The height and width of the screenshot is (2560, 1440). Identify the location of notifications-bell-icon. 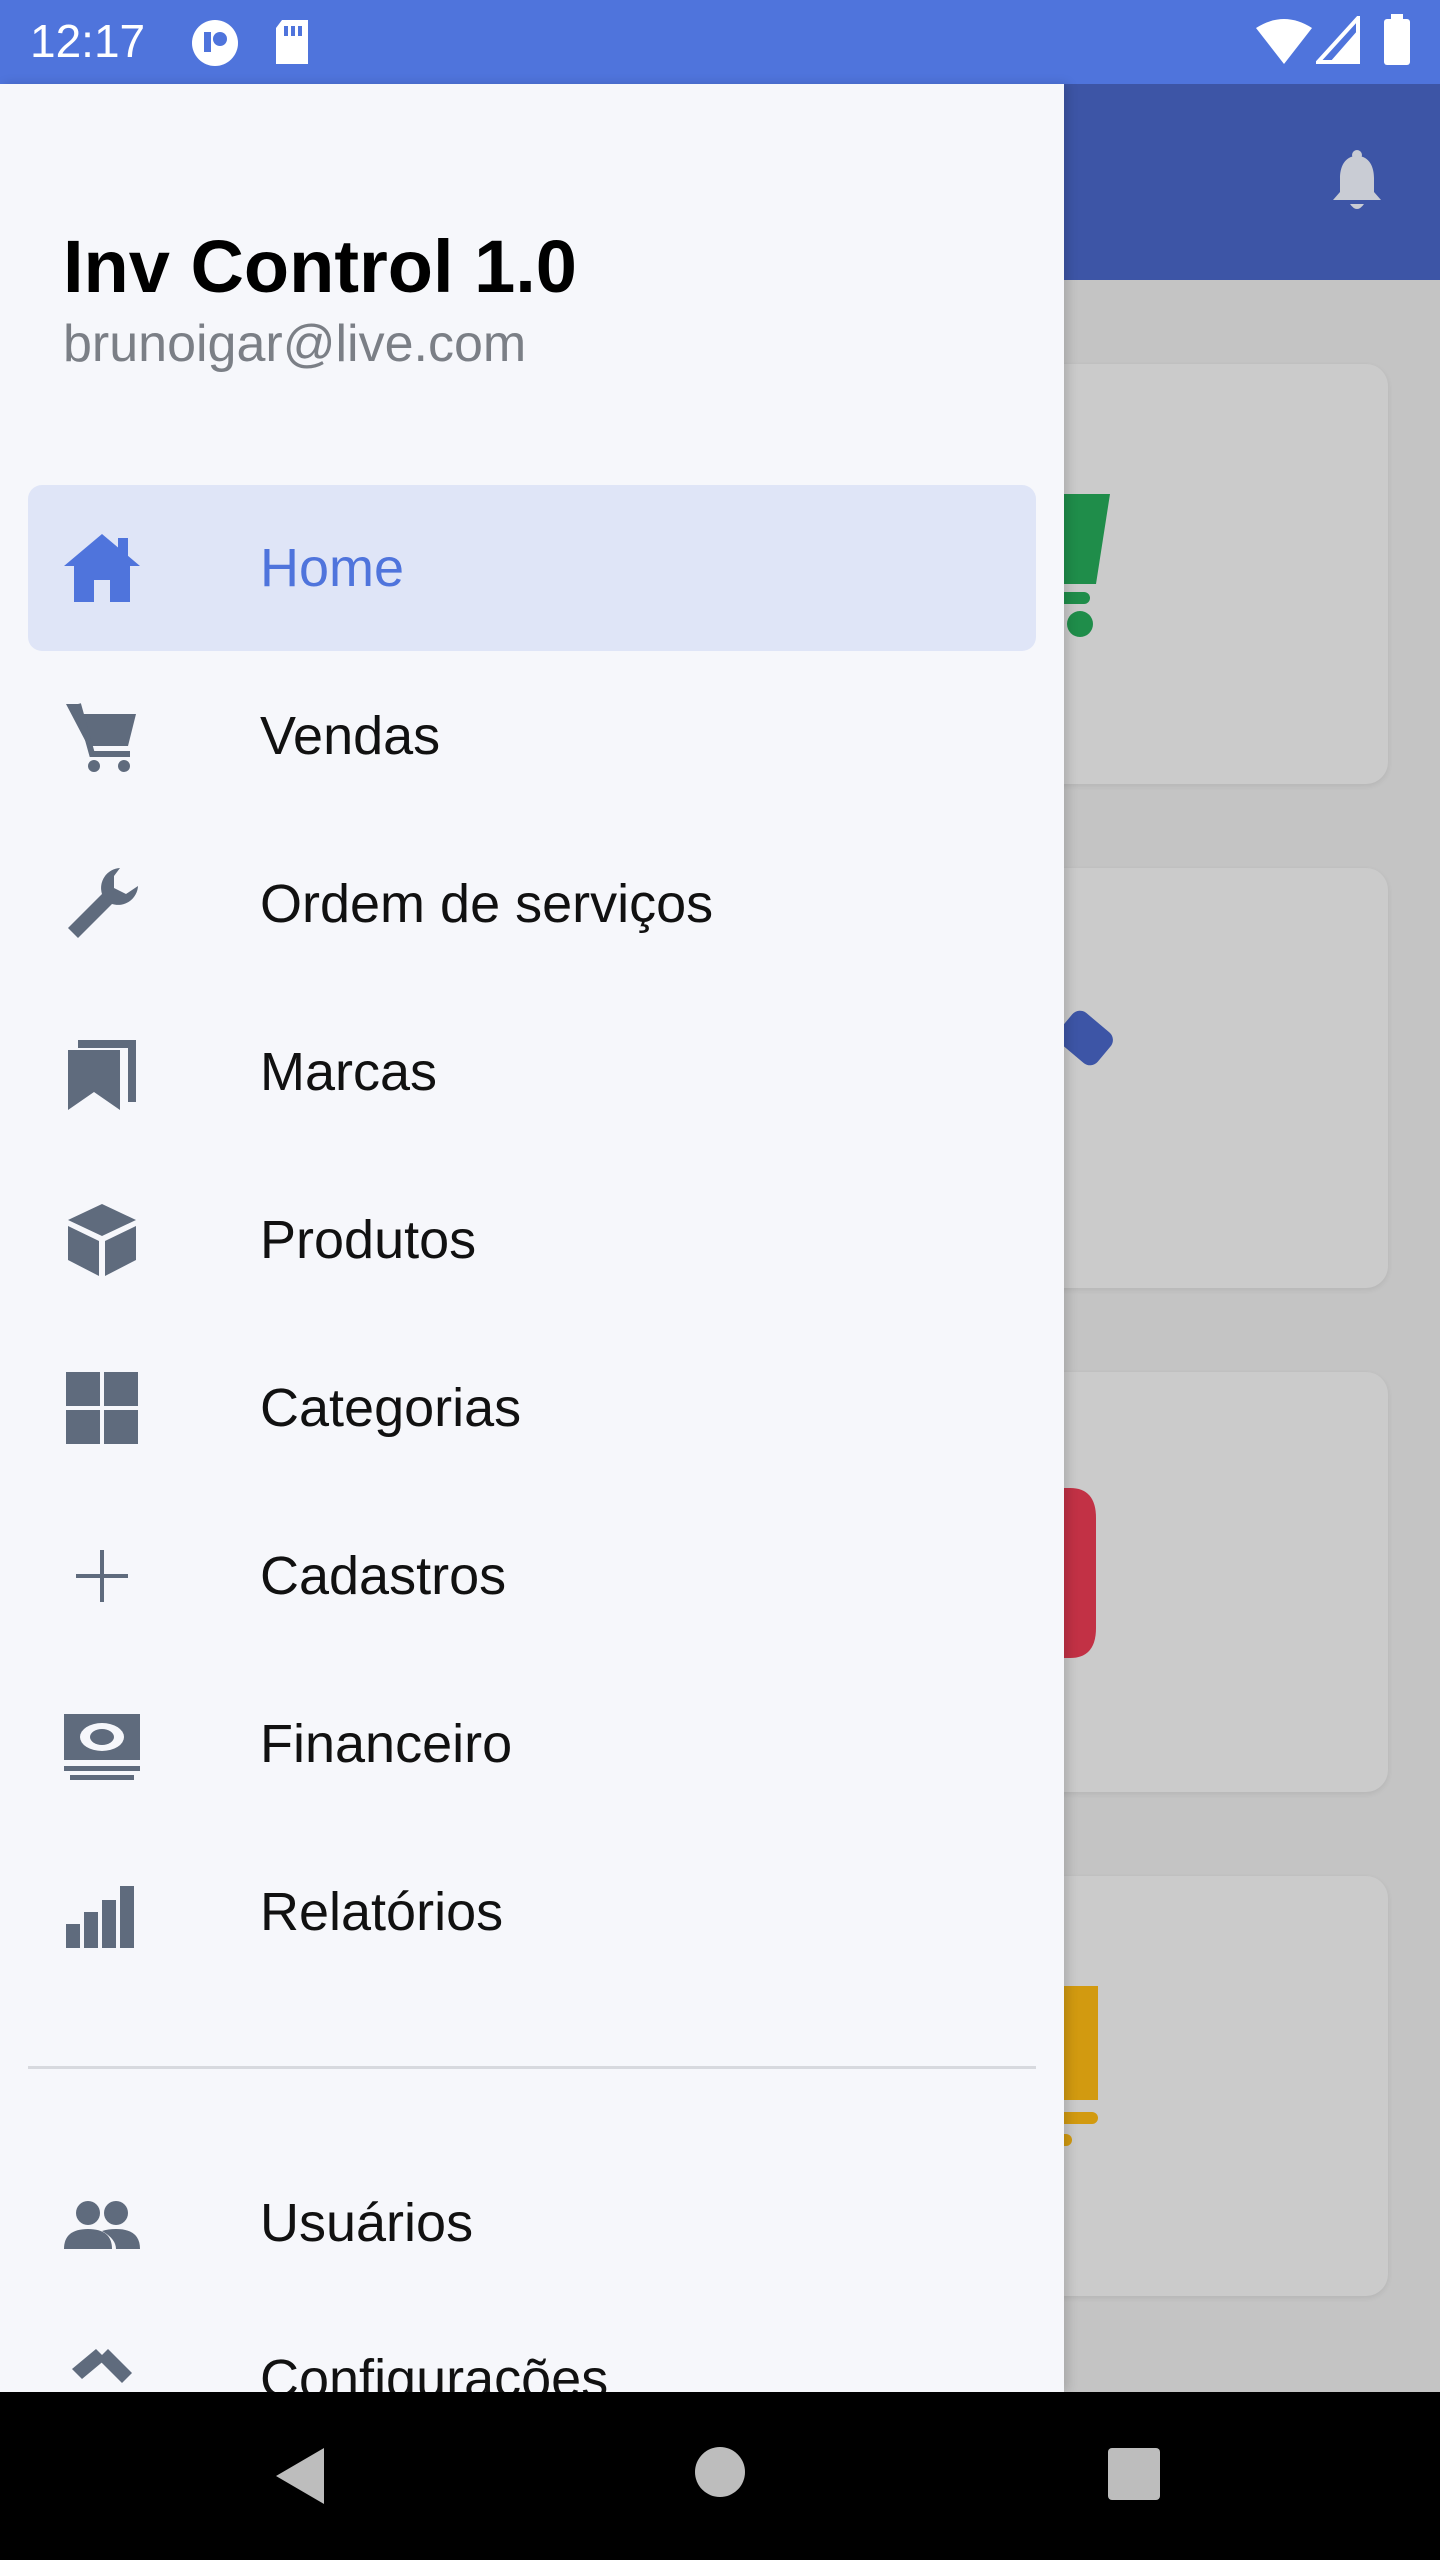
(1357, 182).